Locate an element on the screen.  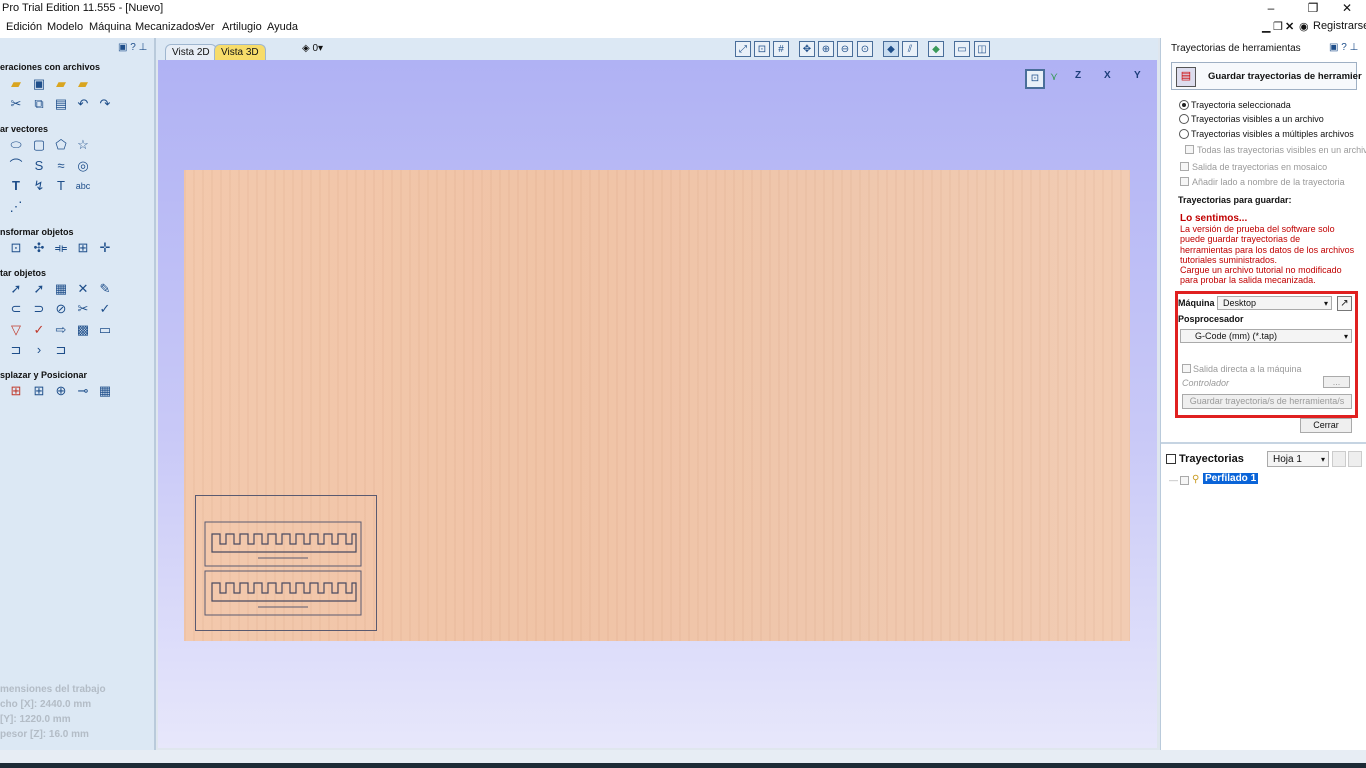
zoom-extents-icon: ⤢ is located at coordinates (743, 49).